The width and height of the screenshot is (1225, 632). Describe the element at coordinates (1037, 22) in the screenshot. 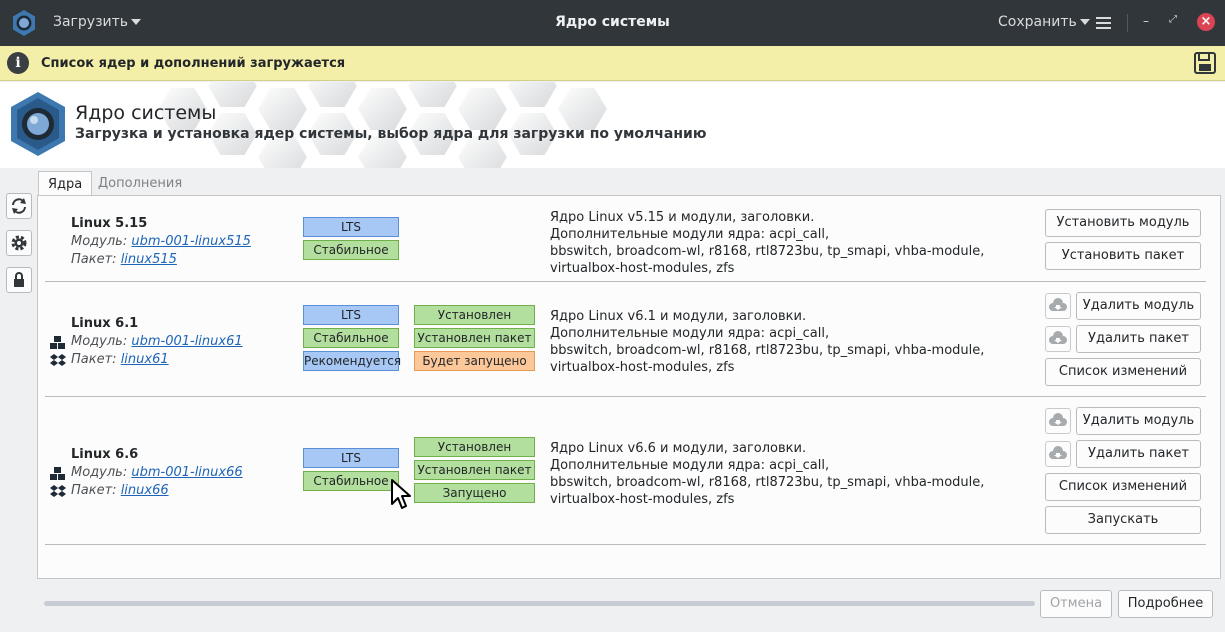

I see `save-menu-label: Сохранить` at that location.